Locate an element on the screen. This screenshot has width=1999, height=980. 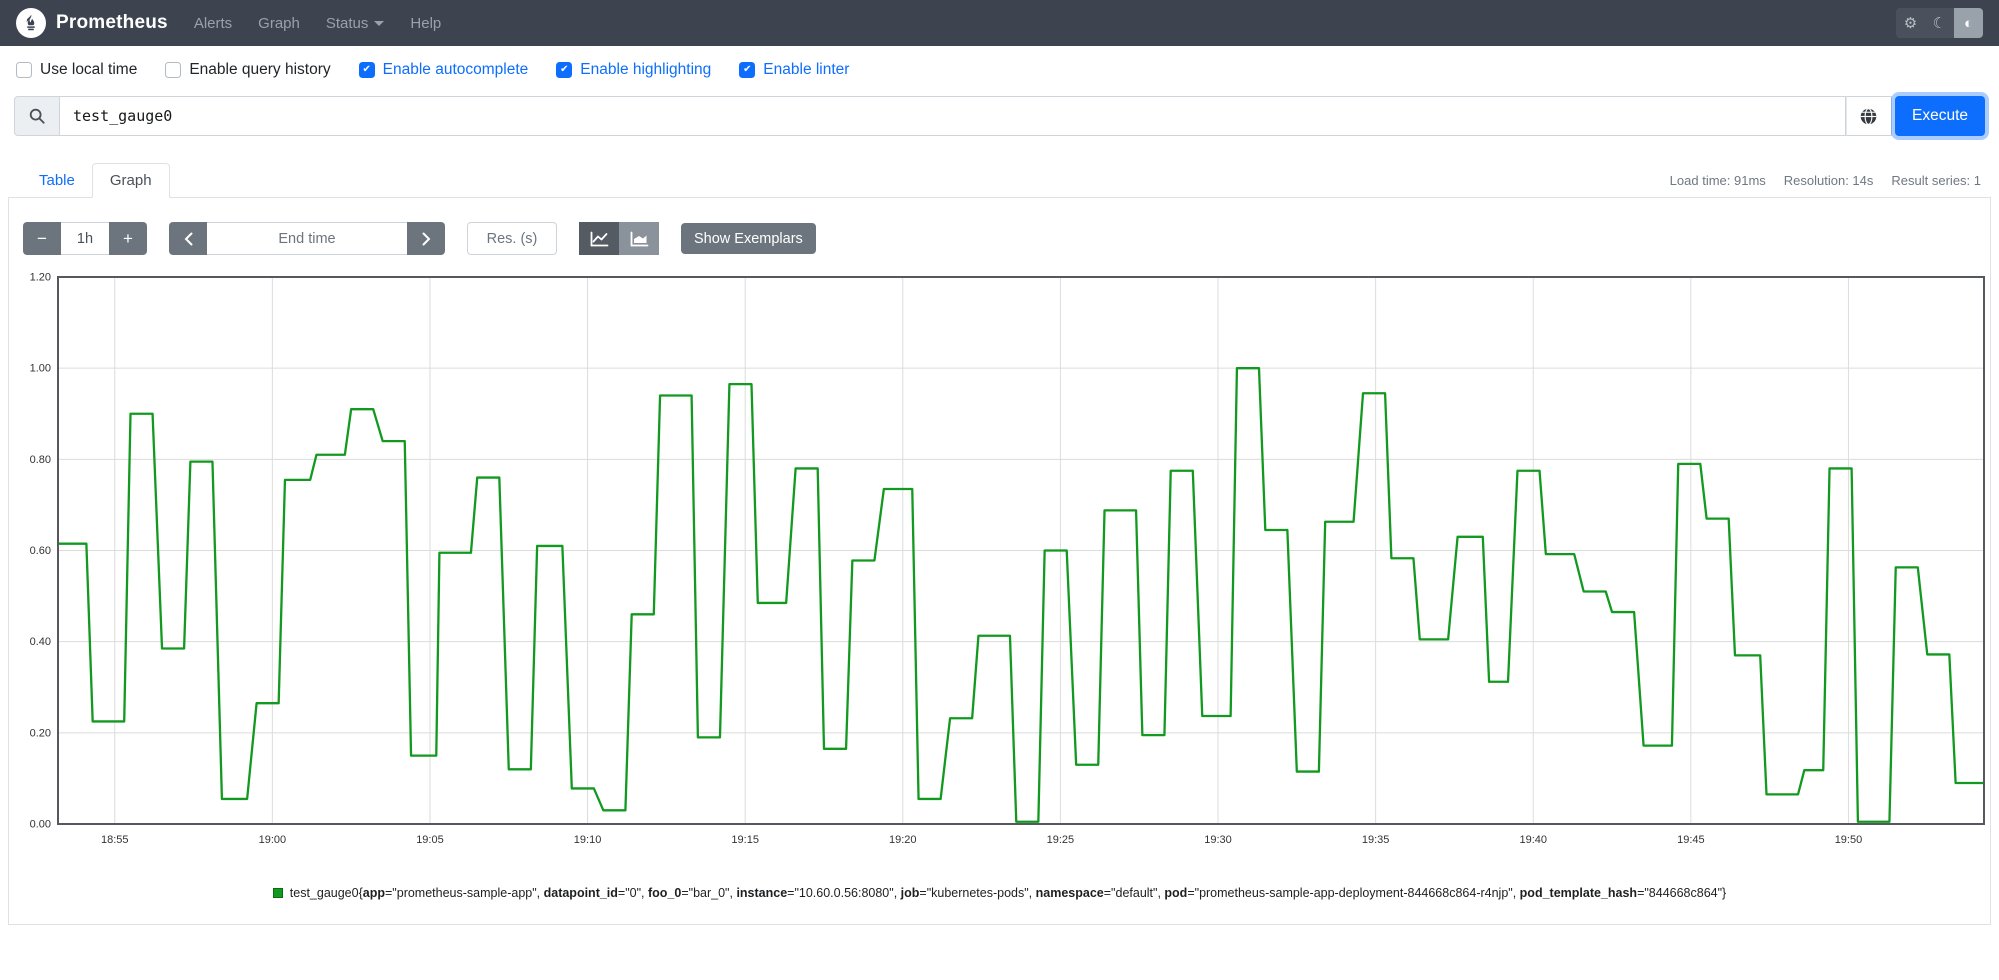
query-bar: Execute is located at coordinates (999, 116).